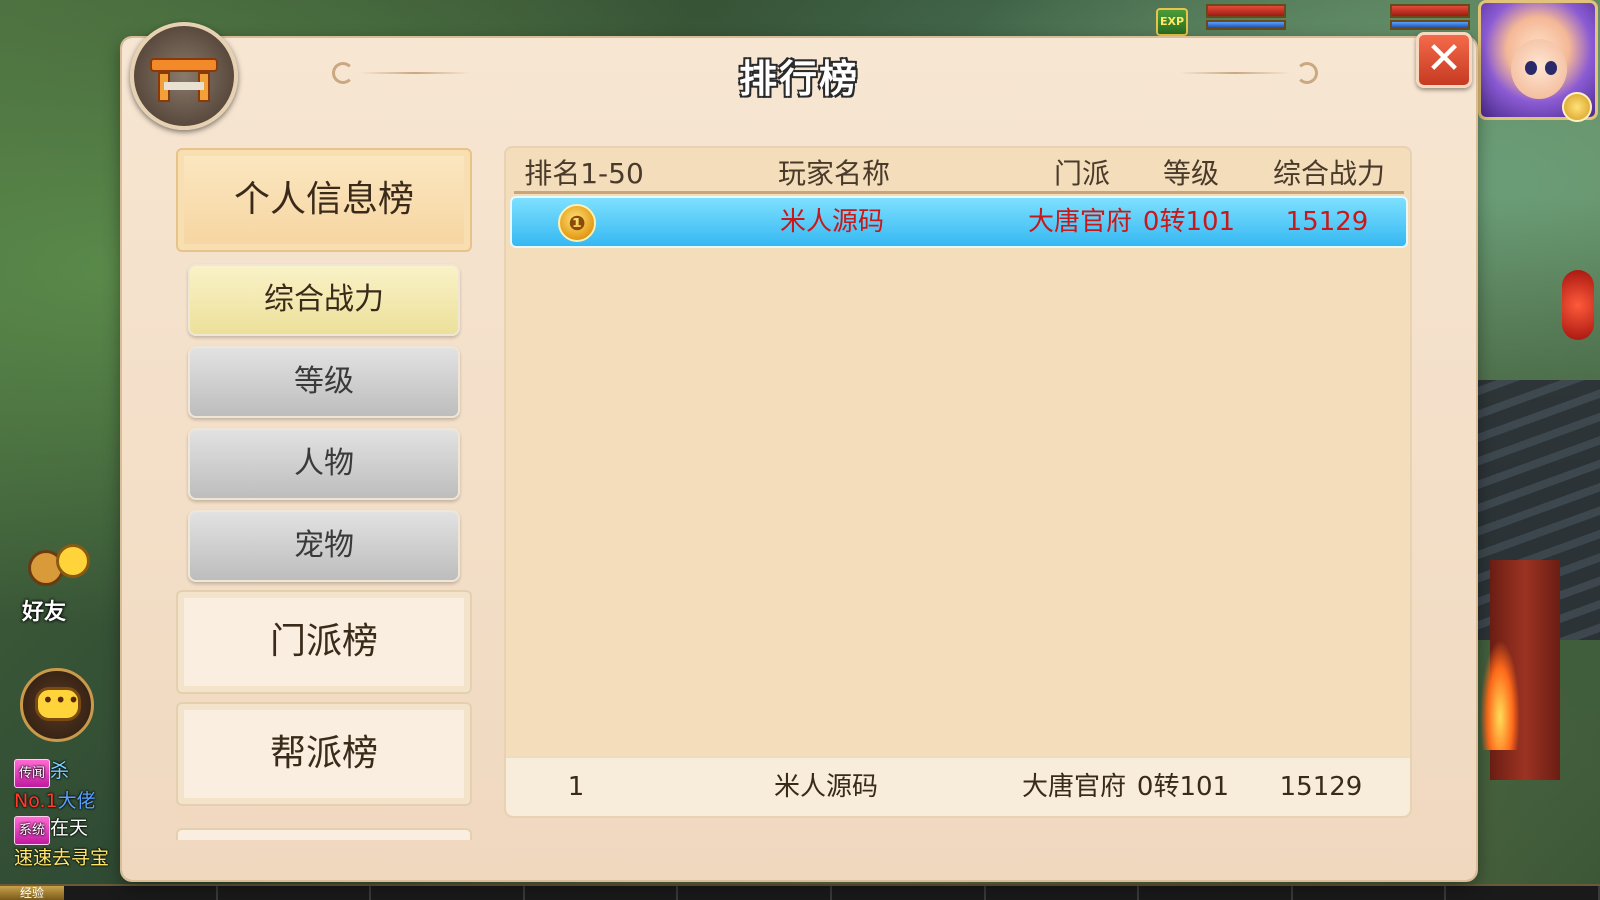  Describe the element at coordinates (1327, 222) in the screenshot. I see `cell-combat-power: 15129` at that location.